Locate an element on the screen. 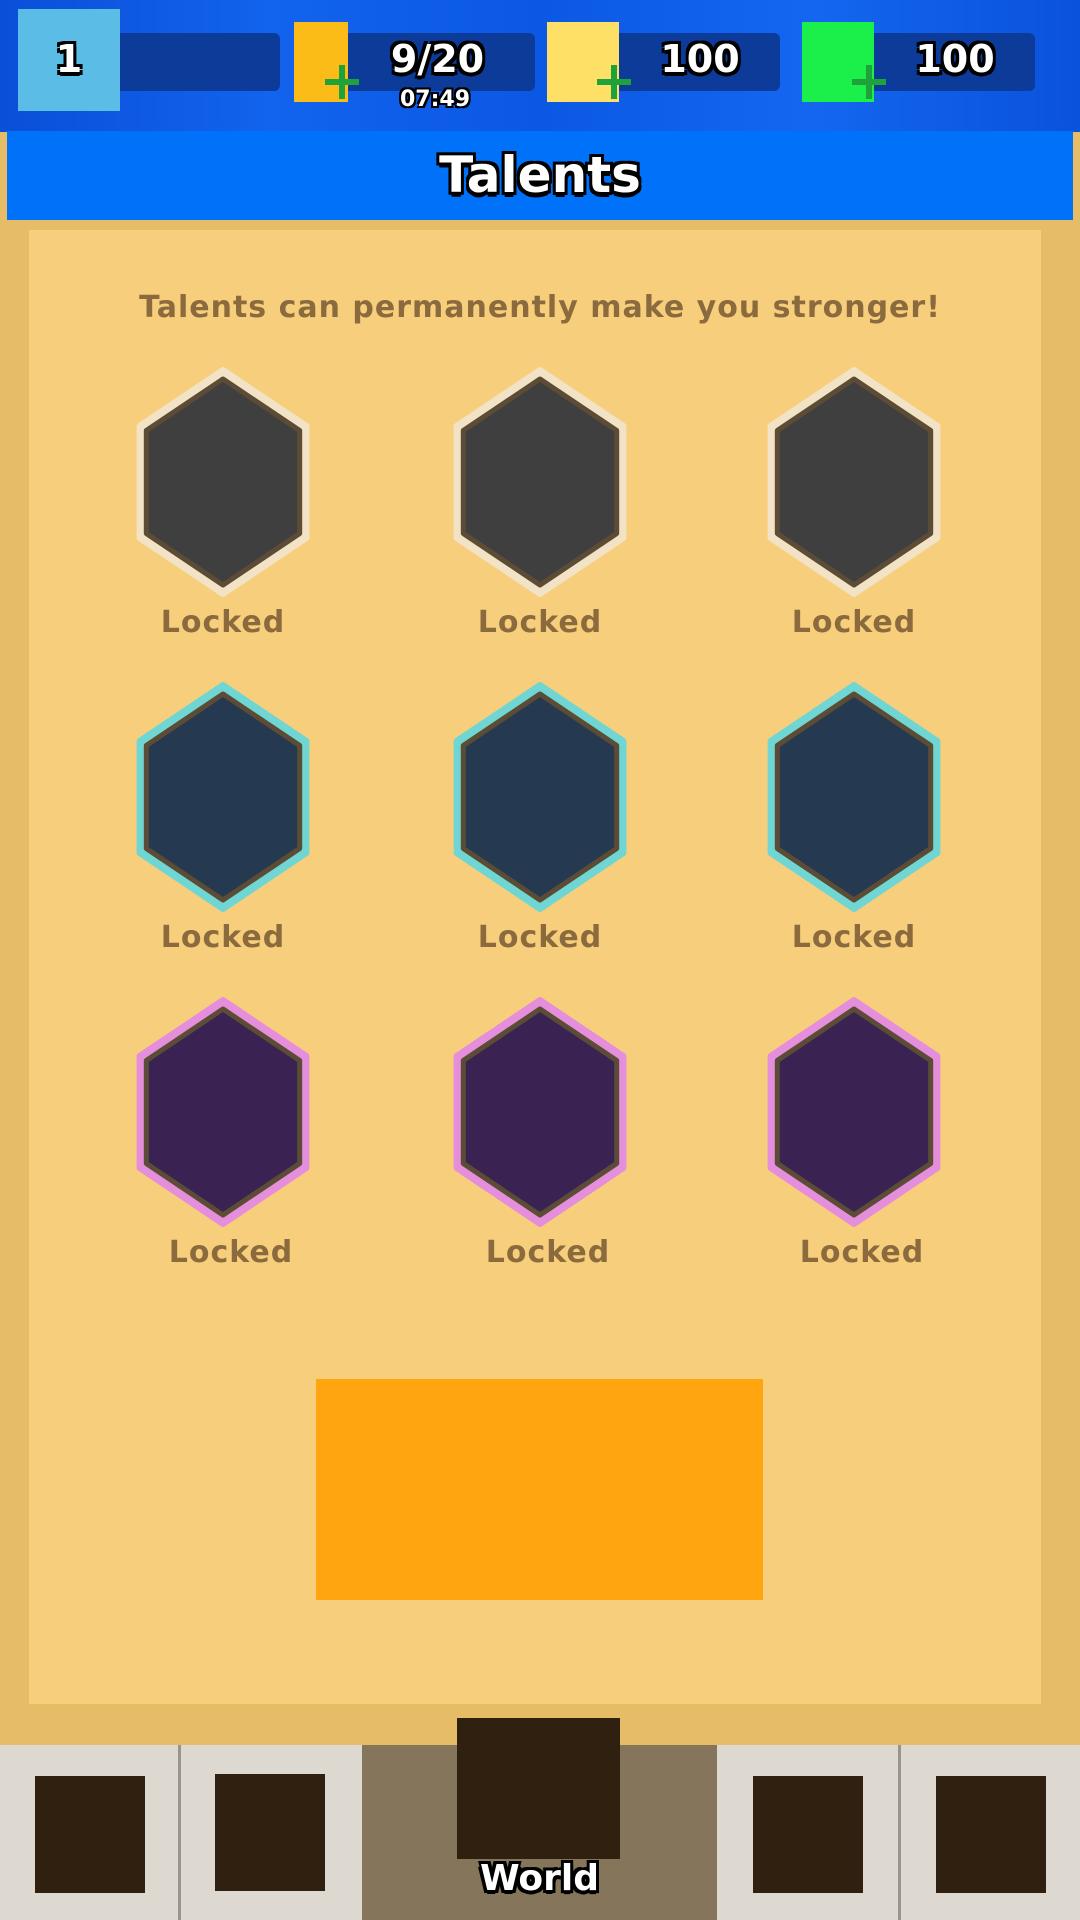  nav-item-inventory is located at coordinates (271, 1832).